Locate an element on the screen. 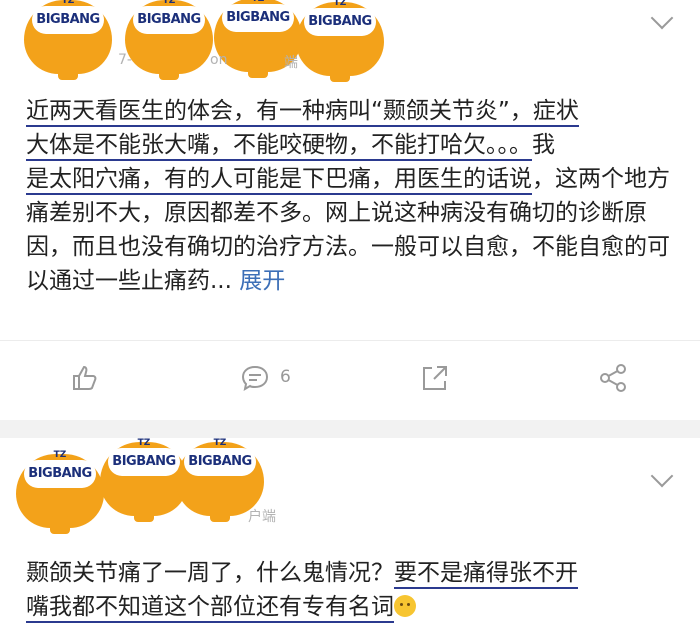 Image resolution: width=700 pixels, height=633 pixels. post-source-suffix: 端 is located at coordinates (291, 63).